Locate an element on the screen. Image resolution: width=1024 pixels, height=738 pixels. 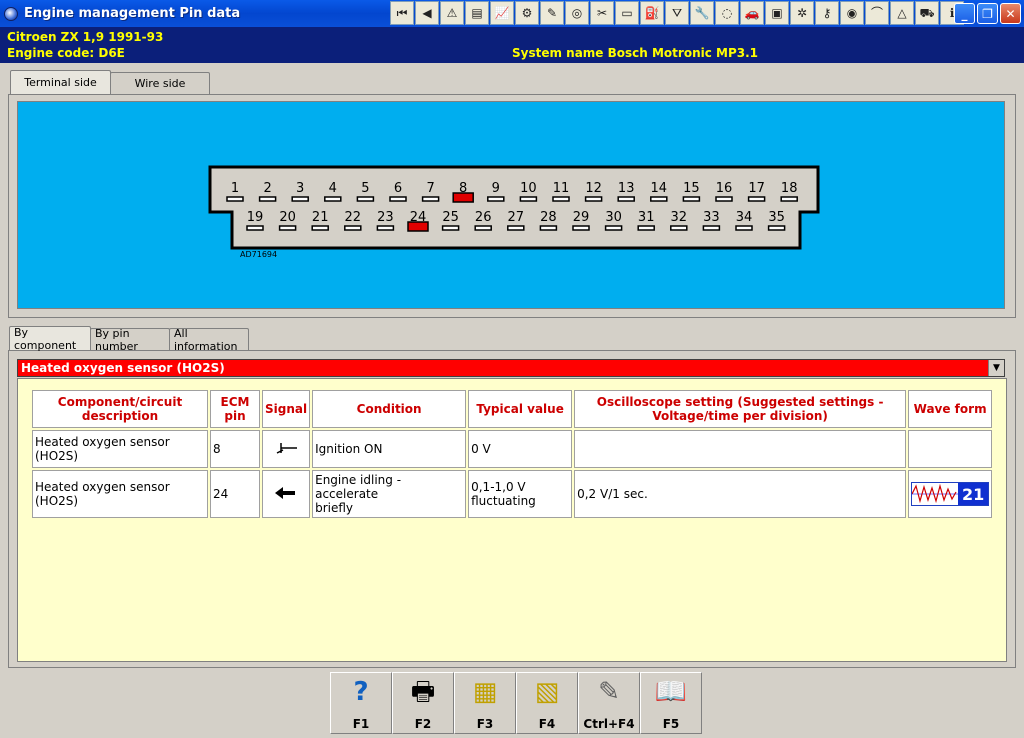
road-icon: ⛛ is located at coordinates (677, 13).